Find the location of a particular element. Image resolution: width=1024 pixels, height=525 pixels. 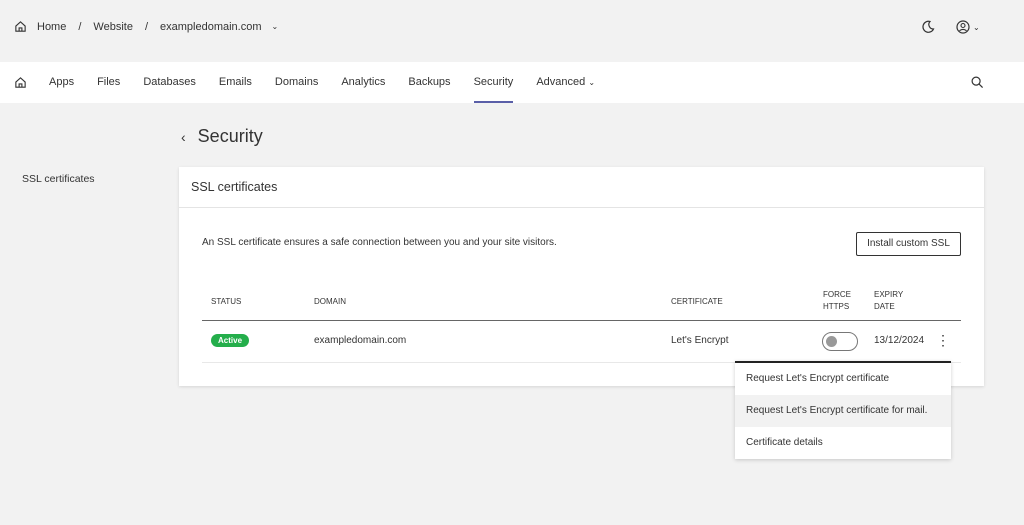

page-title: ‹ Security is located at coordinates (222, 136).